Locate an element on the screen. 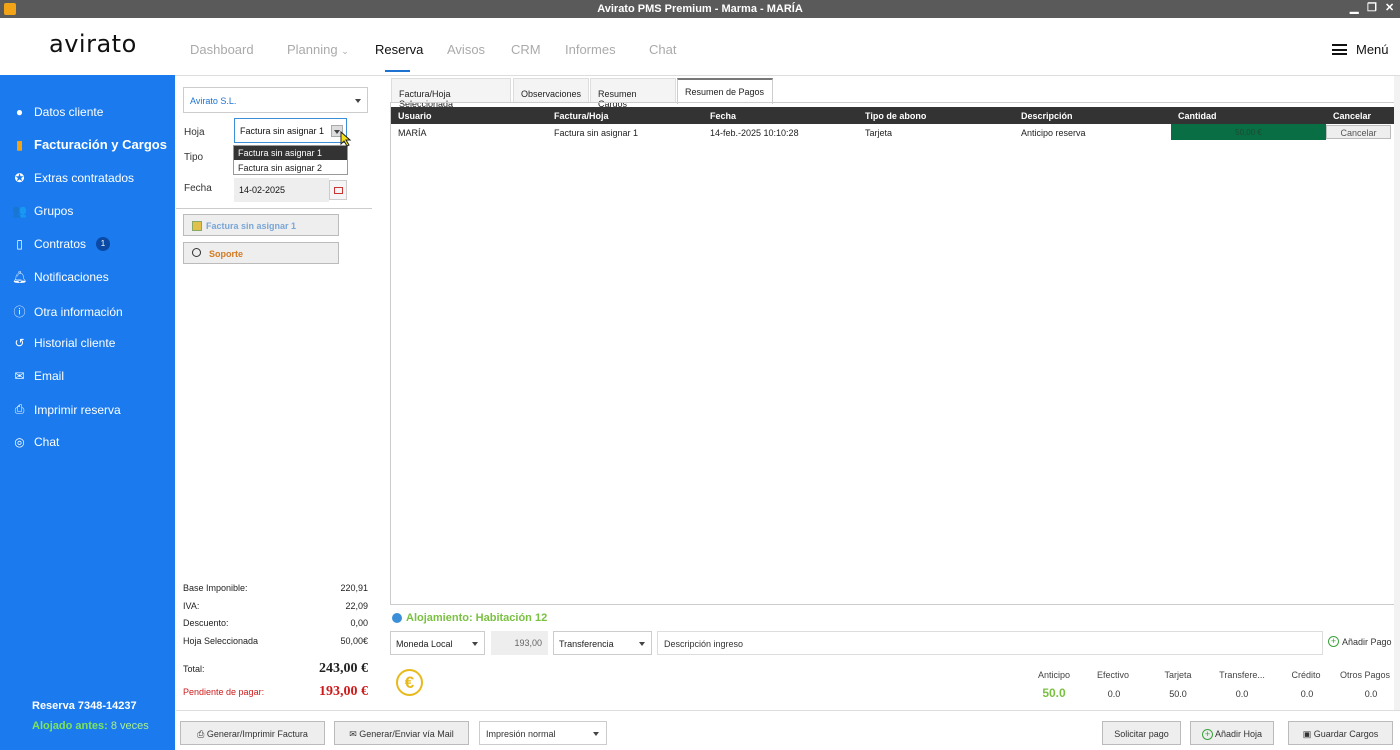  metodo-select: Transferencia is located at coordinates (602, 643).